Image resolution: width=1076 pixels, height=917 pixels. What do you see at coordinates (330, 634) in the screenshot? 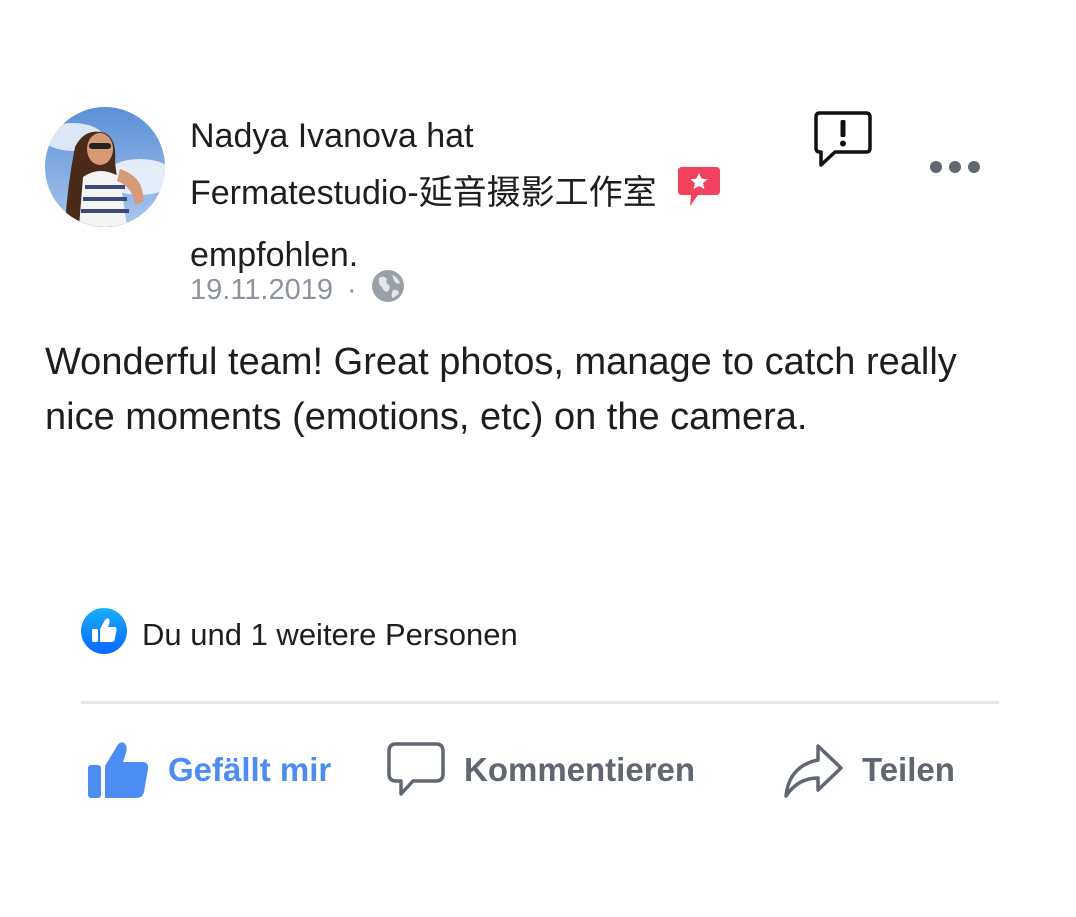
I see `reactions-summary-label: Du und 1 weitere Personen` at bounding box center [330, 634].